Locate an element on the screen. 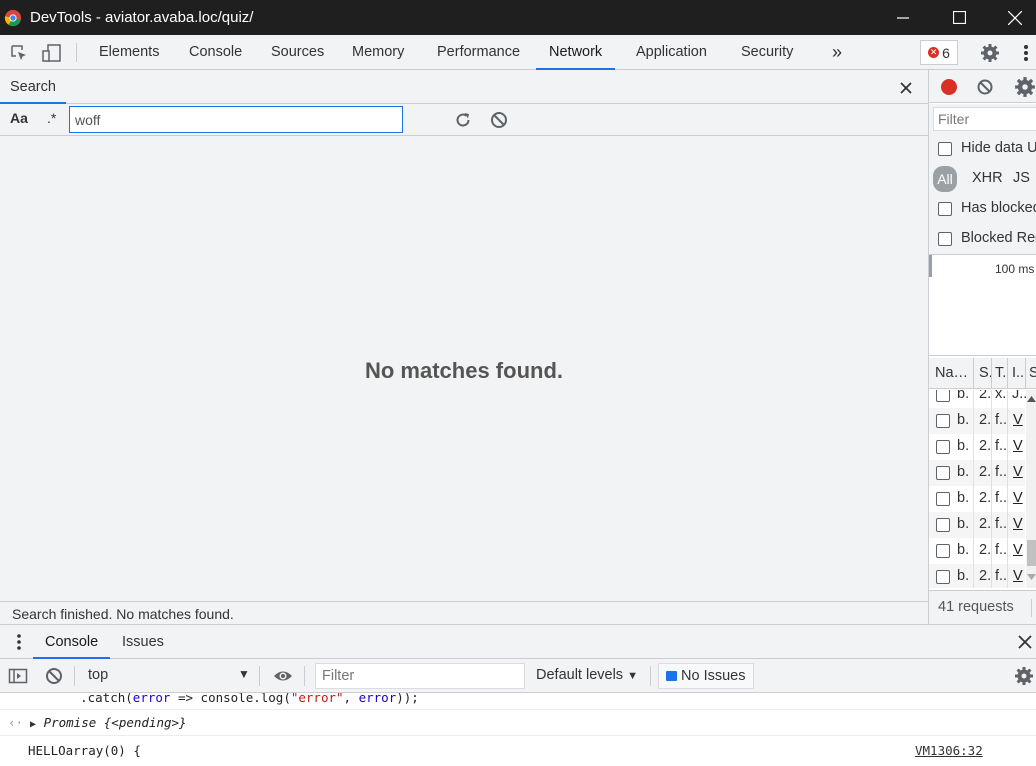 The height and width of the screenshot is (766, 1036). device-toolbar-button is located at coordinates (52, 52).